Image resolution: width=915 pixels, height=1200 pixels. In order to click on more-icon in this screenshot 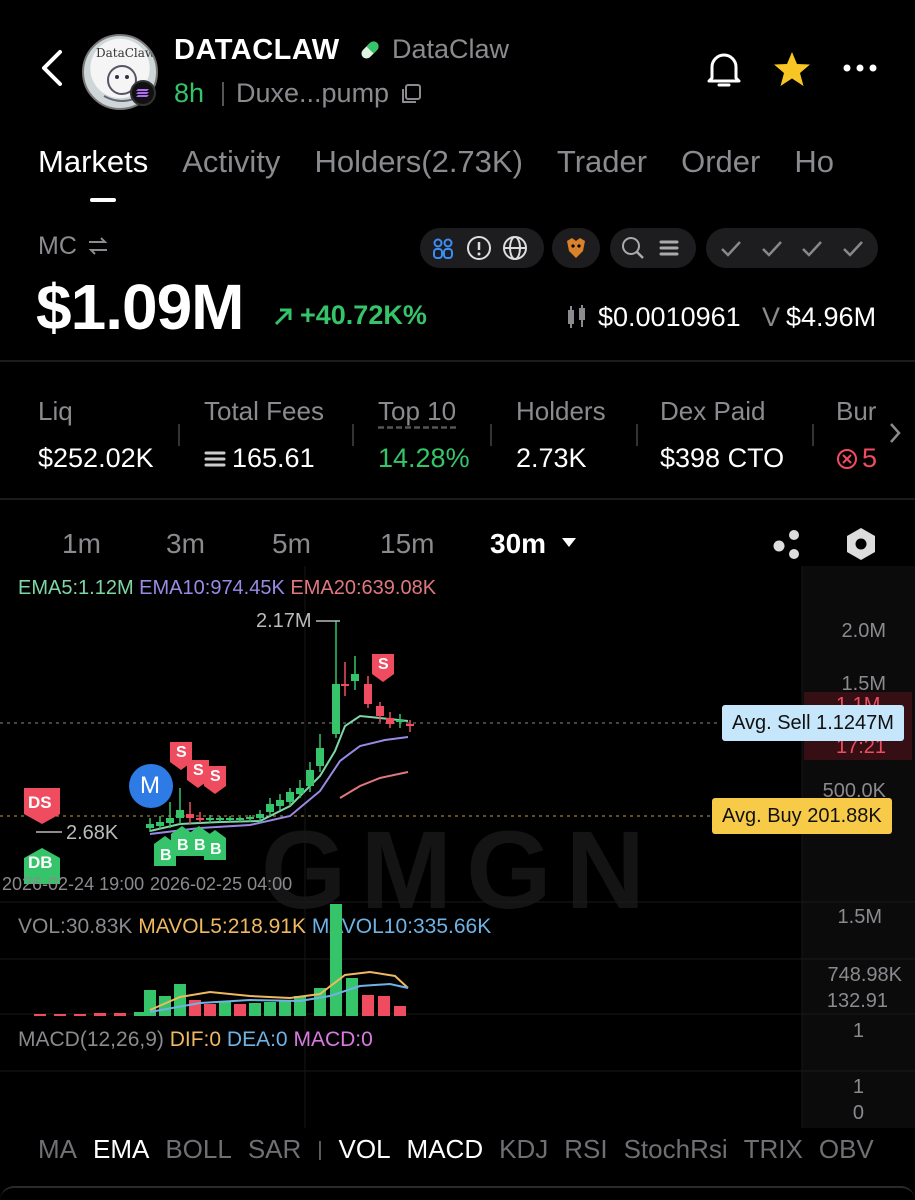, I will do `click(860, 68)`.